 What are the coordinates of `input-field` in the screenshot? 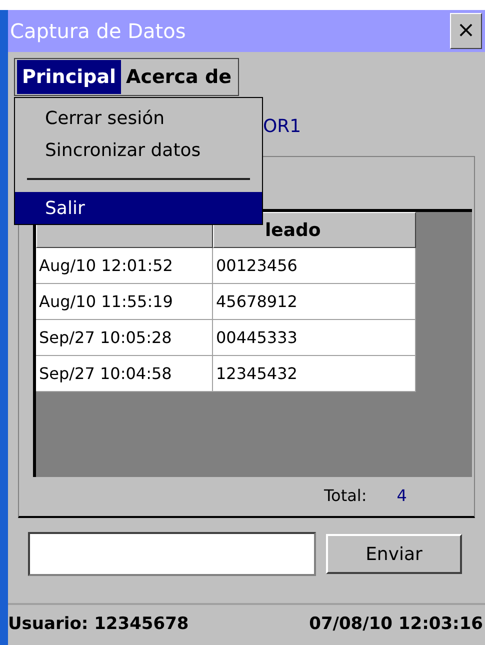 It's located at (172, 554).